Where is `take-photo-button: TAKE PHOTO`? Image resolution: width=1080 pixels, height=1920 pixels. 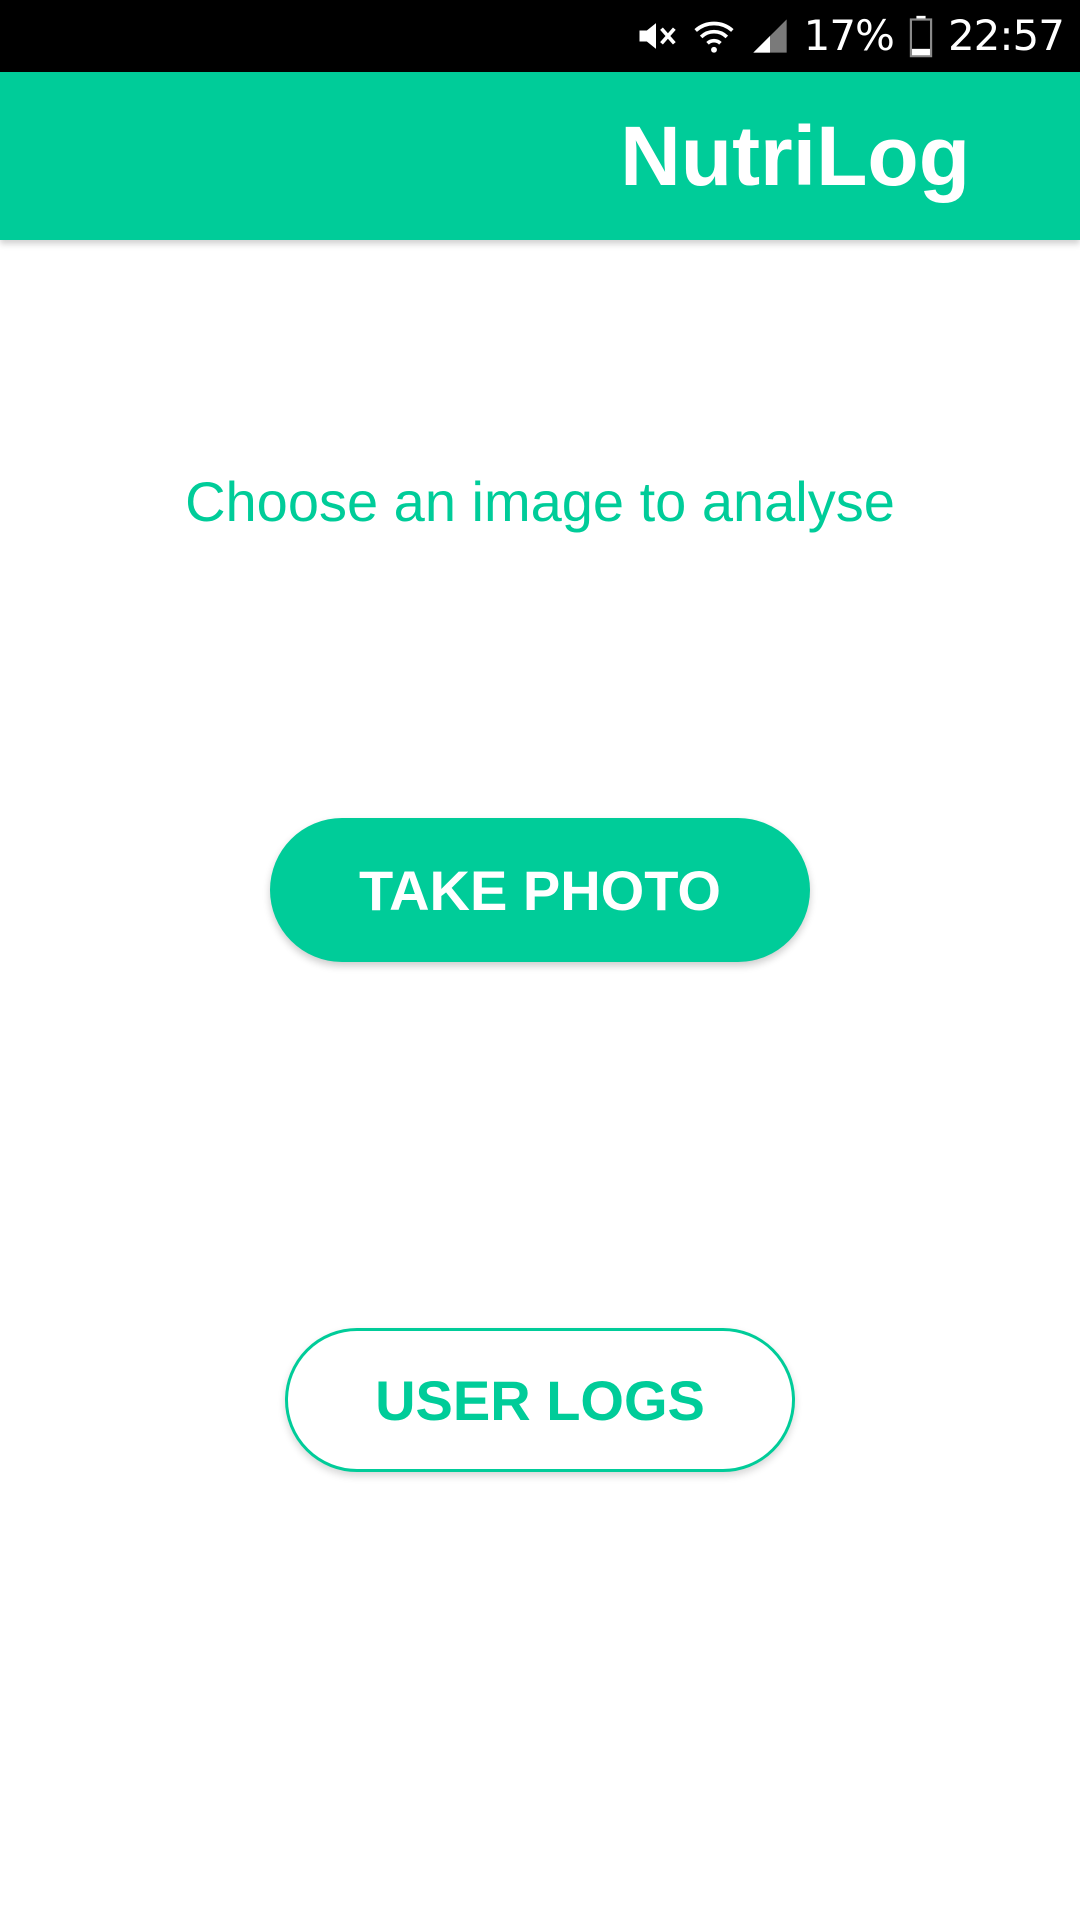
take-photo-button: TAKE PHOTO is located at coordinates (540, 890).